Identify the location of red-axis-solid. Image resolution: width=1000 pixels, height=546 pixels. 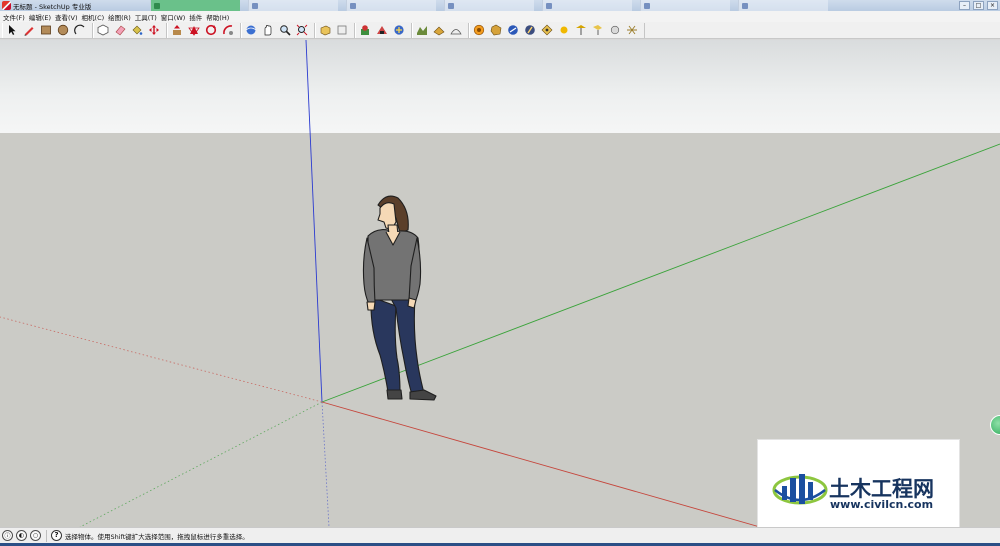
(541, 464).